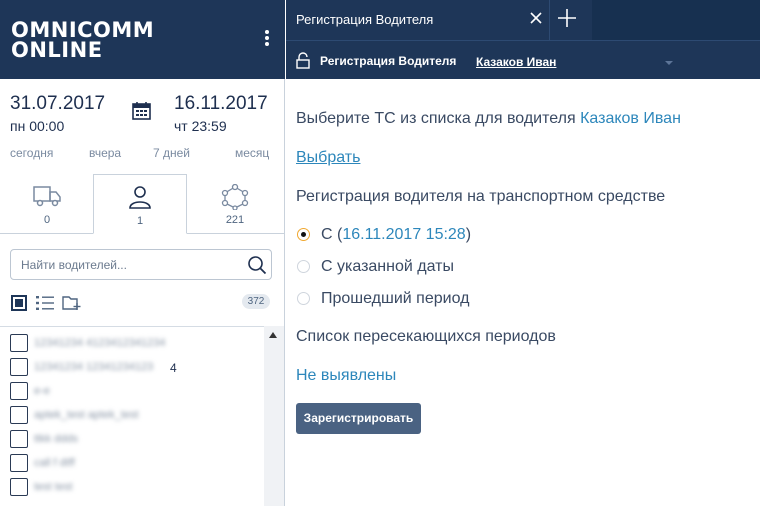 This screenshot has width=760, height=506. Describe the element at coordinates (100, 343) in the screenshot. I see `list-item-name: 12341234 4123412341234` at that location.